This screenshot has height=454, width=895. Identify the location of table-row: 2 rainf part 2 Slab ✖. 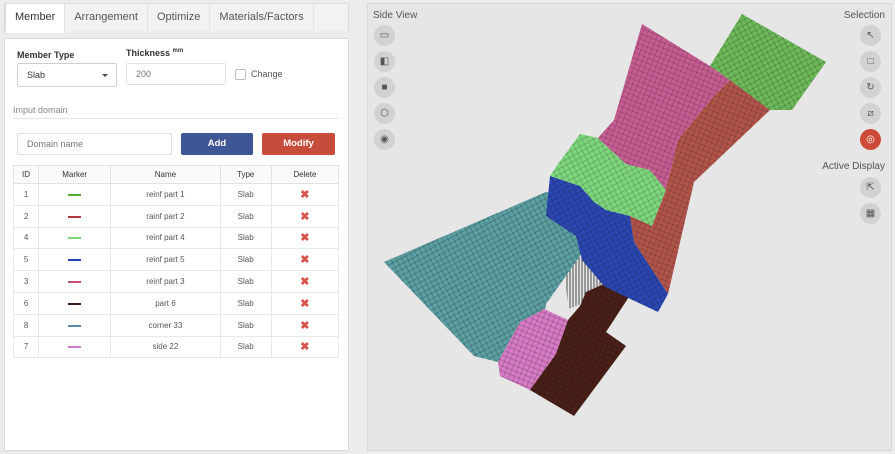
(176, 216).